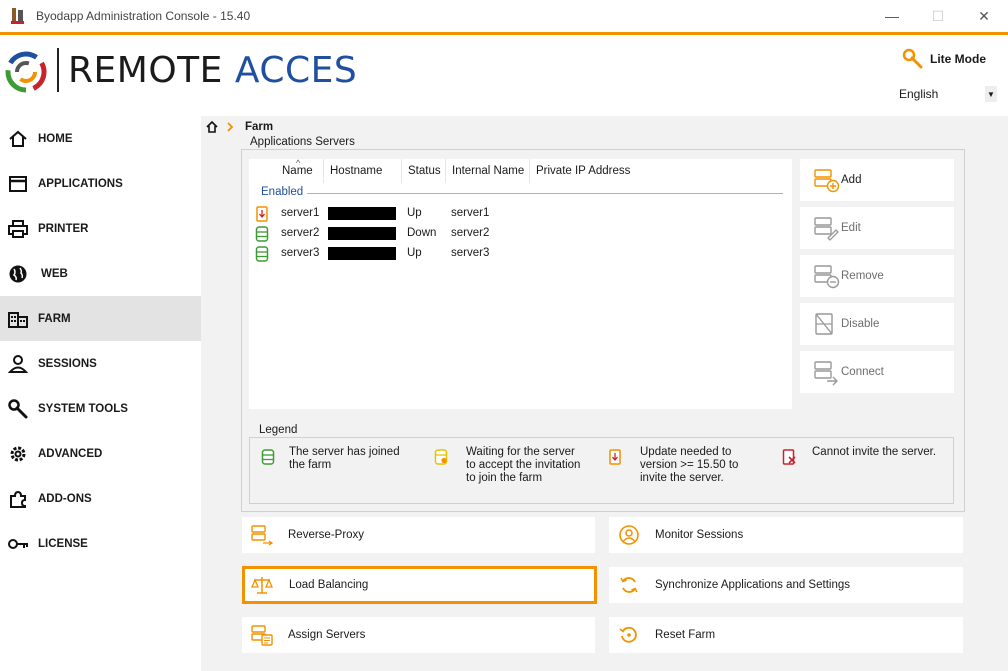 This screenshot has height=671, width=1008. What do you see at coordinates (520, 234) in the screenshot?
I see `table-row: server2 Down server2` at bounding box center [520, 234].